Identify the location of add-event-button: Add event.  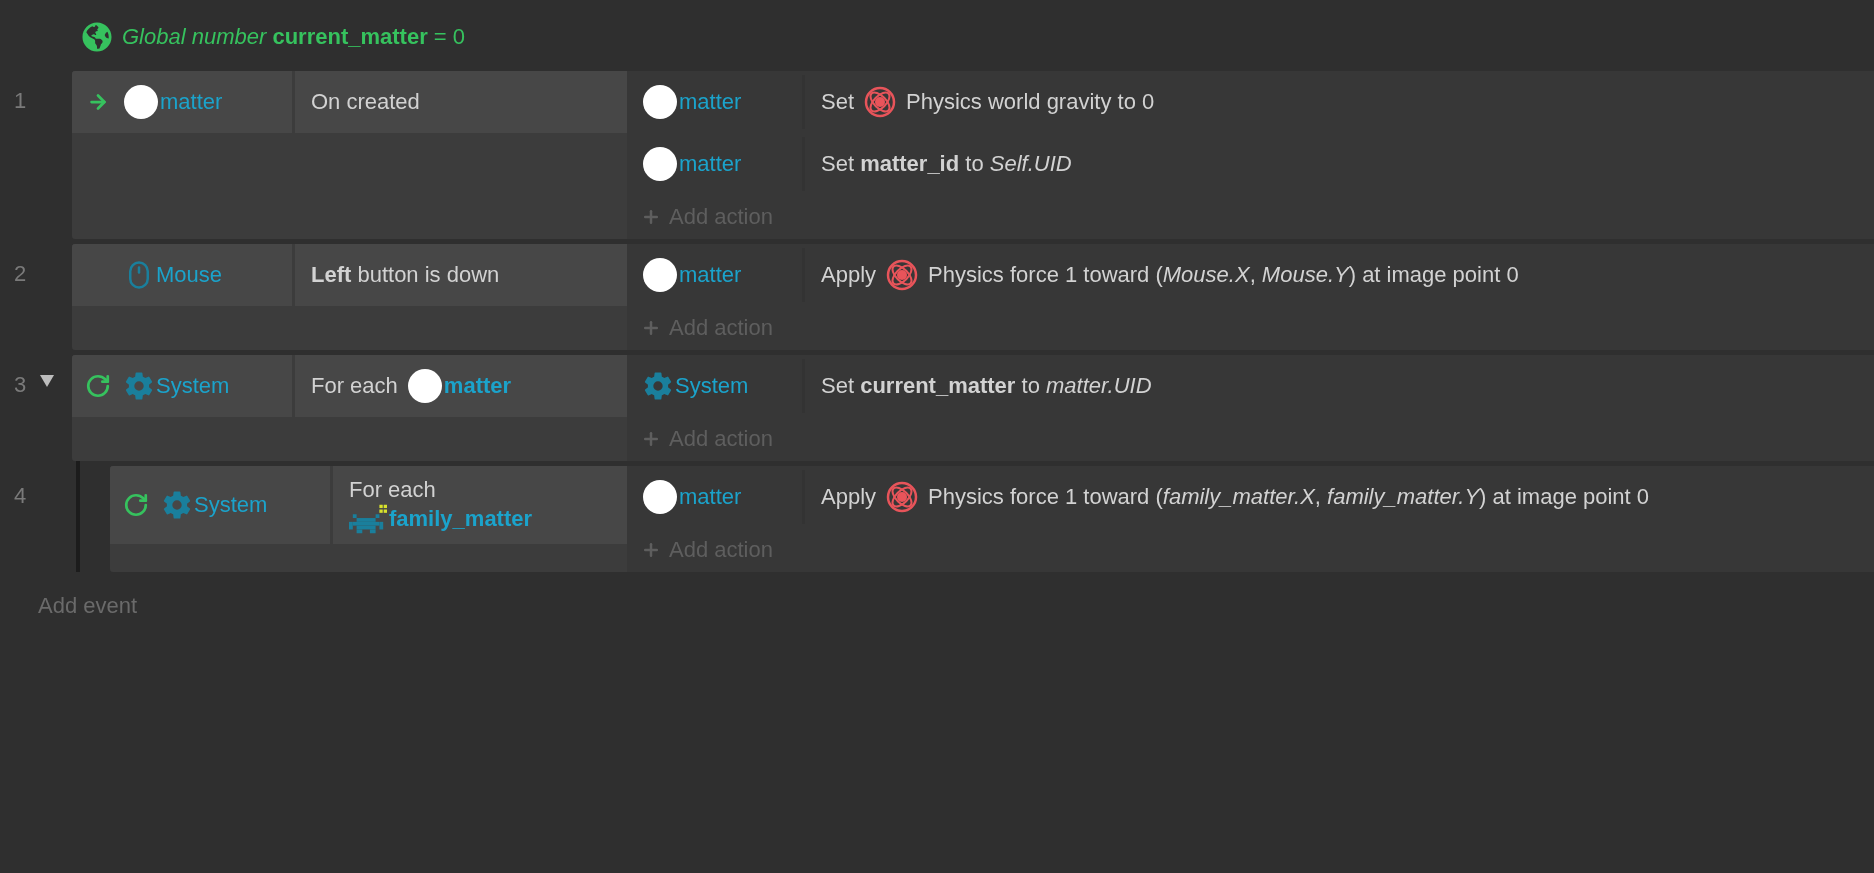
(88, 606).